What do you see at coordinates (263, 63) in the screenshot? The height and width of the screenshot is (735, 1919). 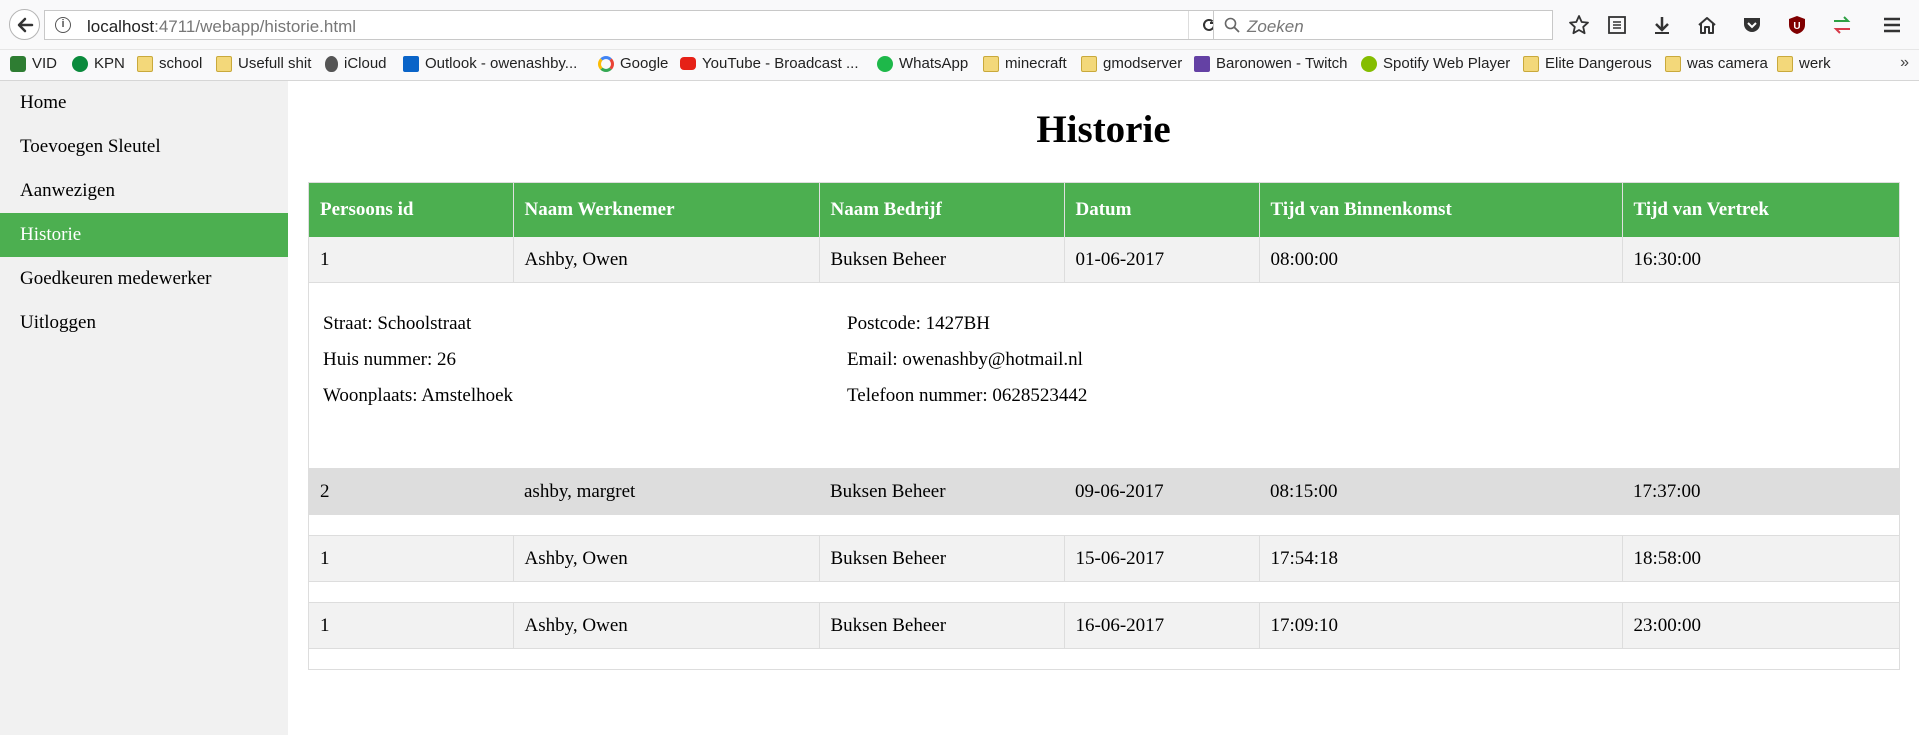 I see `bookmark-item: Usefull shit` at bounding box center [263, 63].